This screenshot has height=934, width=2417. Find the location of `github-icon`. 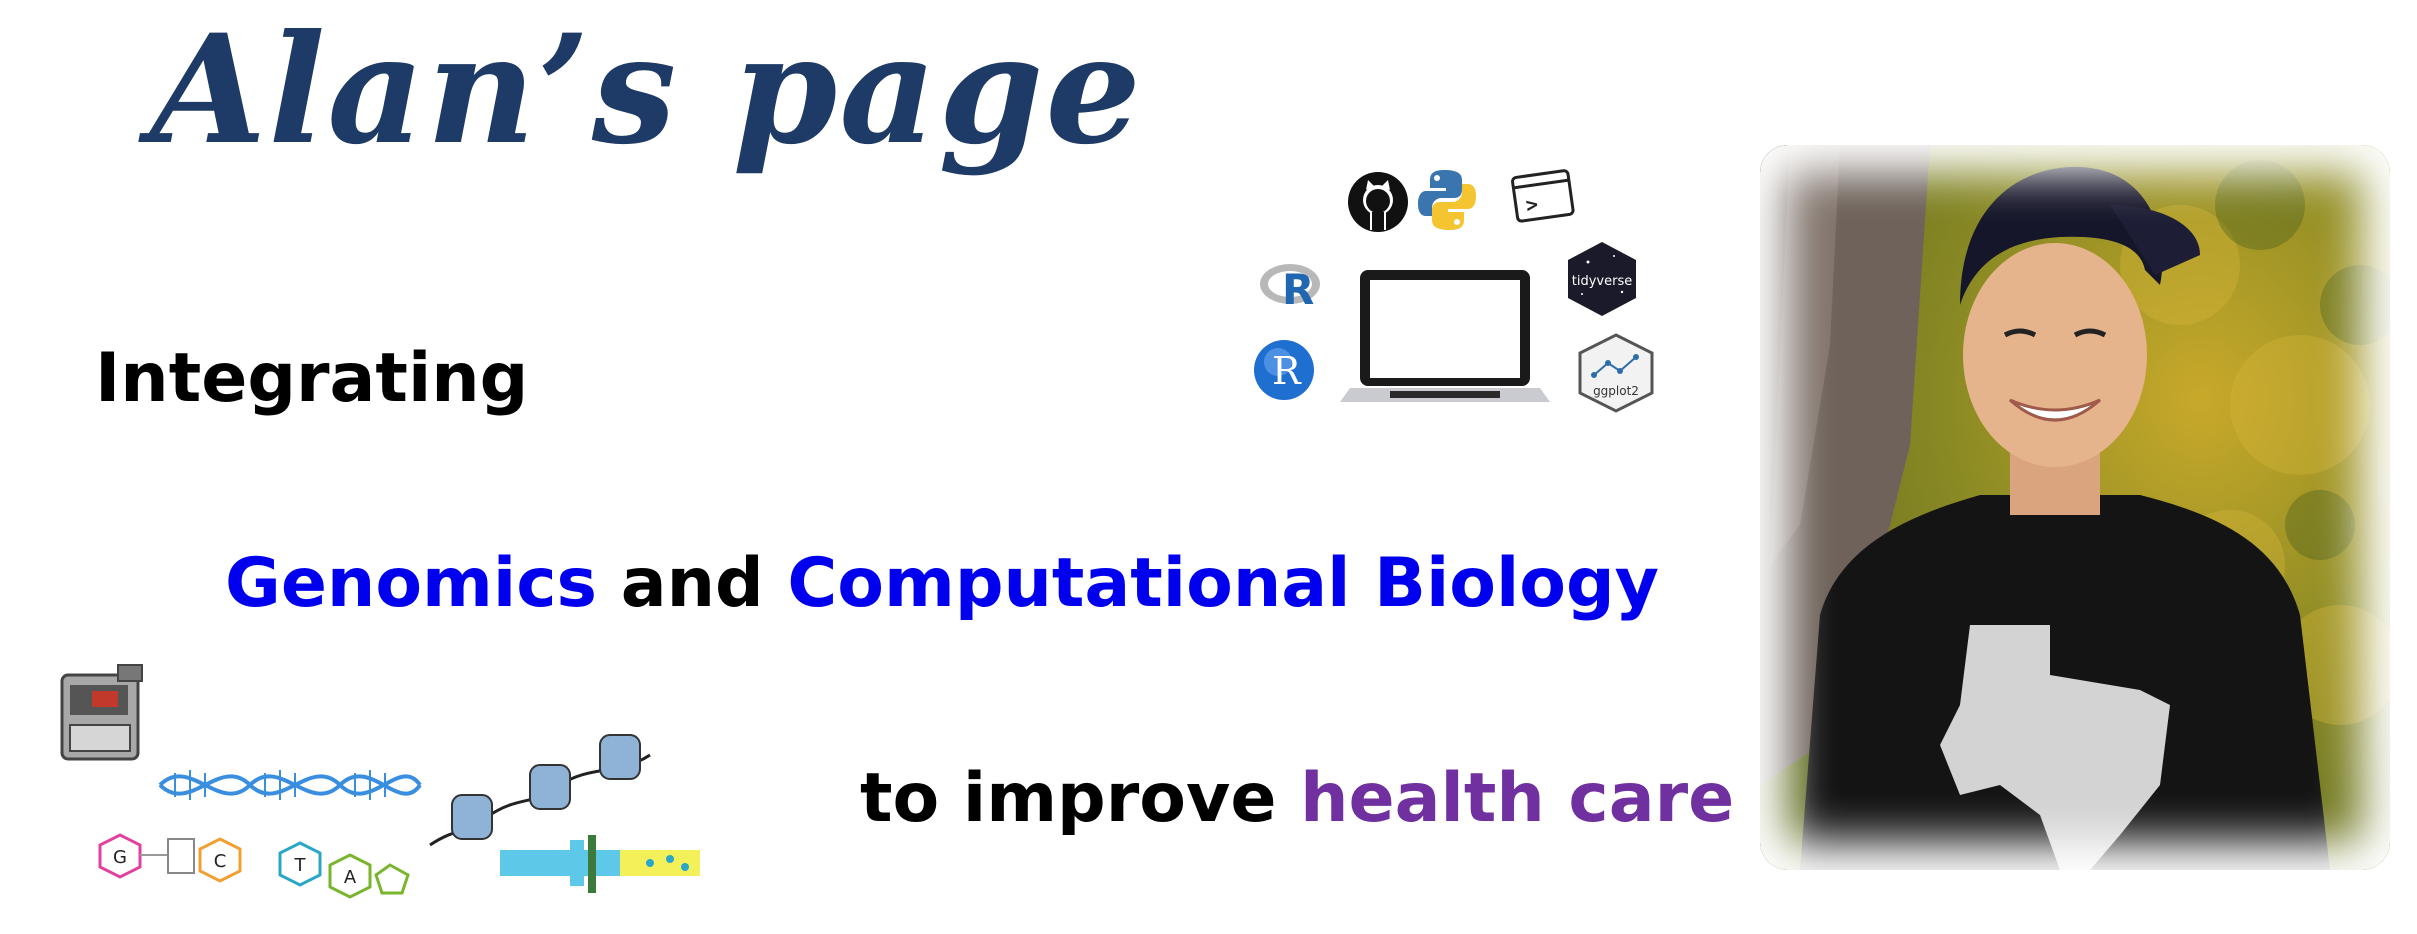

github-icon is located at coordinates (1378, 202).